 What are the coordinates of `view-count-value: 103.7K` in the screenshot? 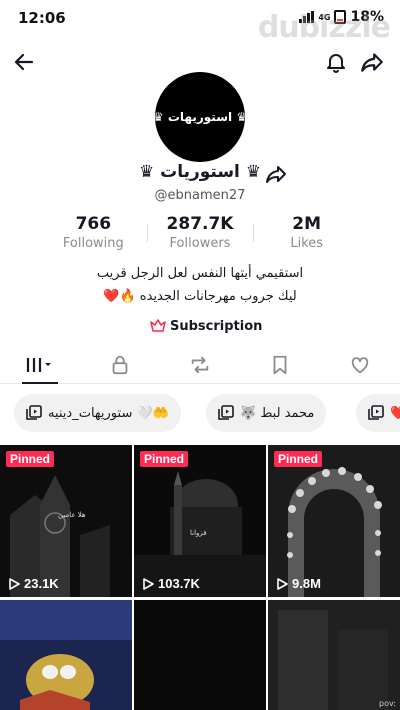 It's located at (179, 583).